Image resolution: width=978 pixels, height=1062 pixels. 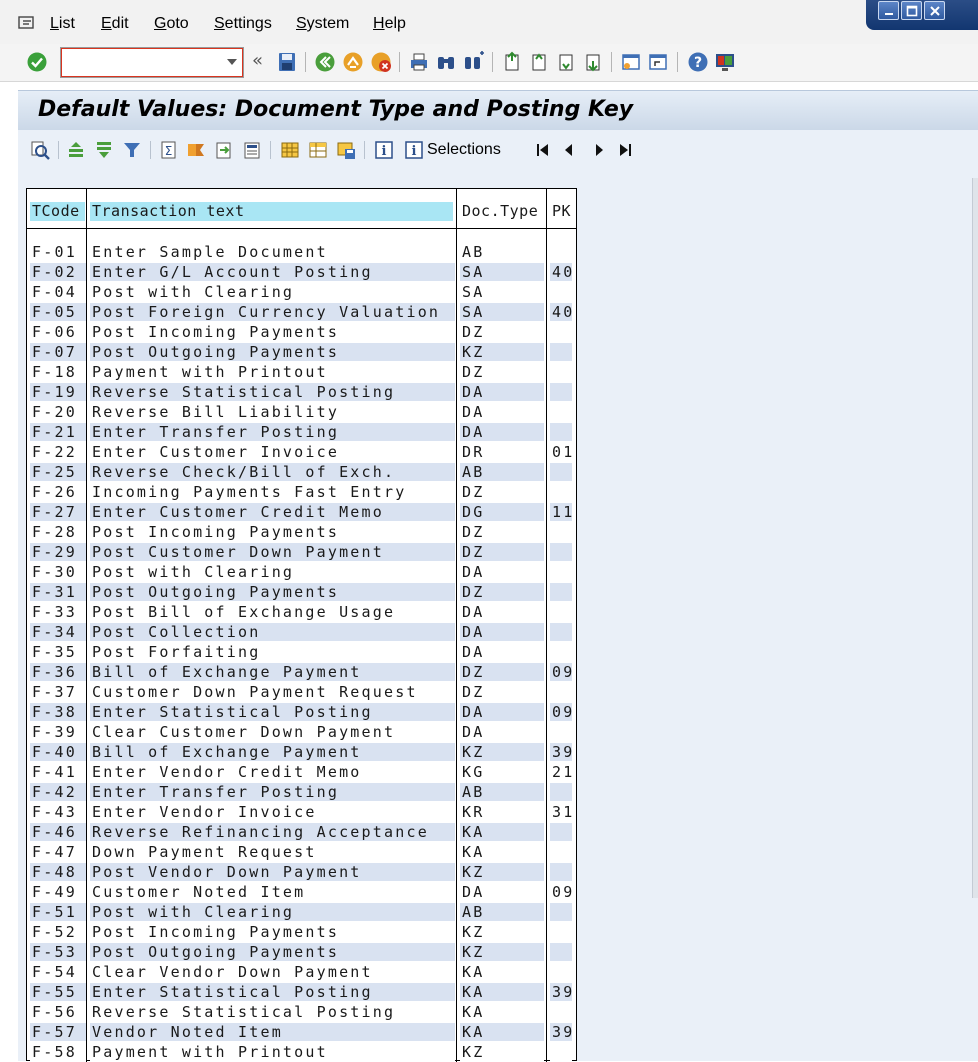 What do you see at coordinates (975, 538) in the screenshot?
I see `vertical-scrollbar` at bounding box center [975, 538].